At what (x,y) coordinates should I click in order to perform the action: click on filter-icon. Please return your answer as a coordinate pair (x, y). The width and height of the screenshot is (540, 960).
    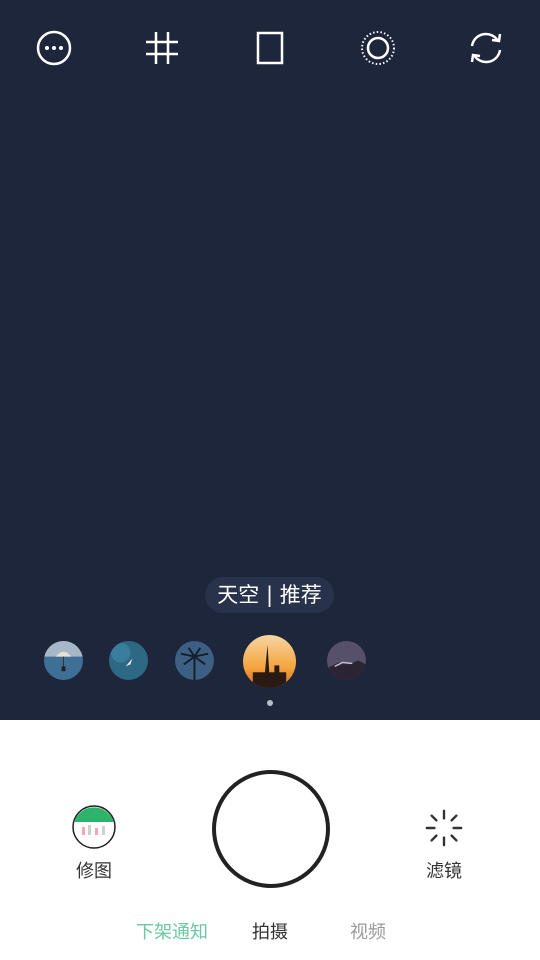
    Looking at the image, I should click on (444, 828).